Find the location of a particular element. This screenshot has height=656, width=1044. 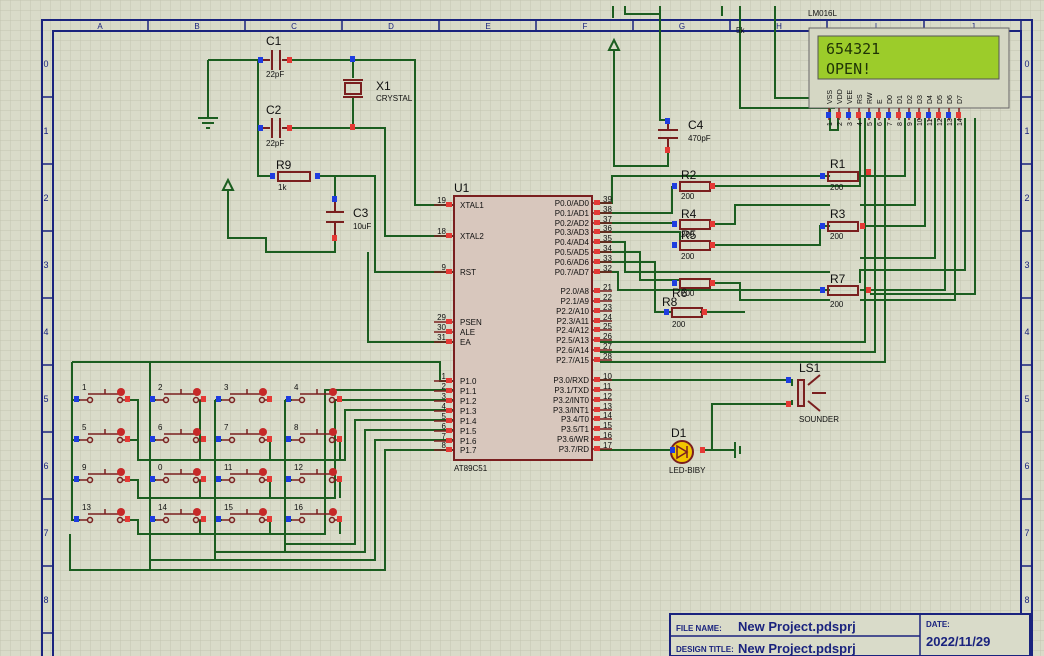

mcu-right-pin-number: 25 is located at coordinates (607, 326).